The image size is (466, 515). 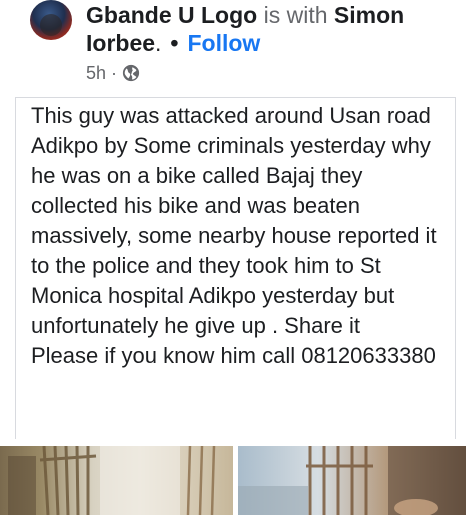 I want to click on post-header-line2: Iorbee. • Follow, so click(x=173, y=43).